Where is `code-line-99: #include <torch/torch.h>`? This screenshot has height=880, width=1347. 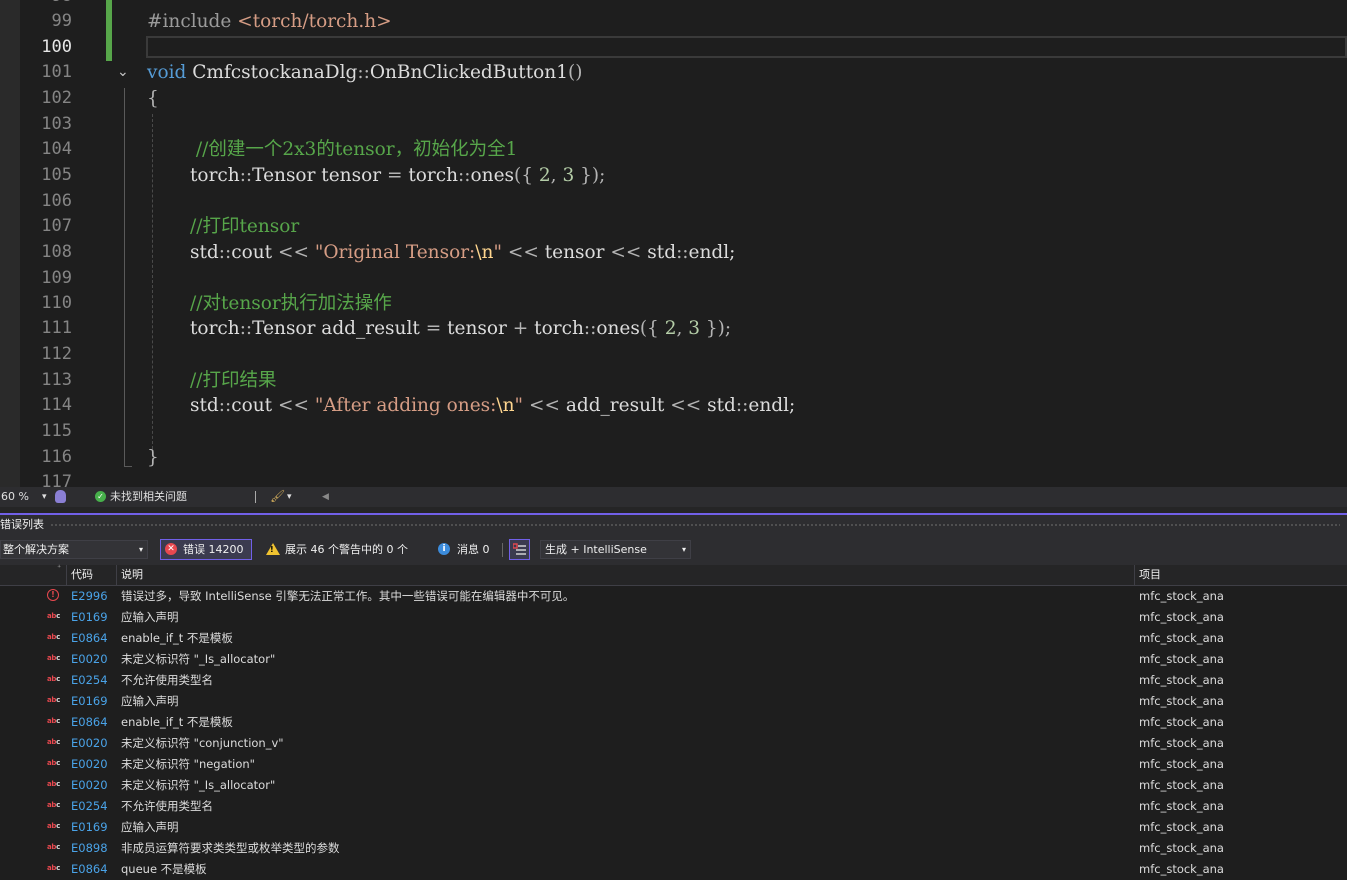
code-line-99: #include <torch/torch.h> is located at coordinates (269, 22).